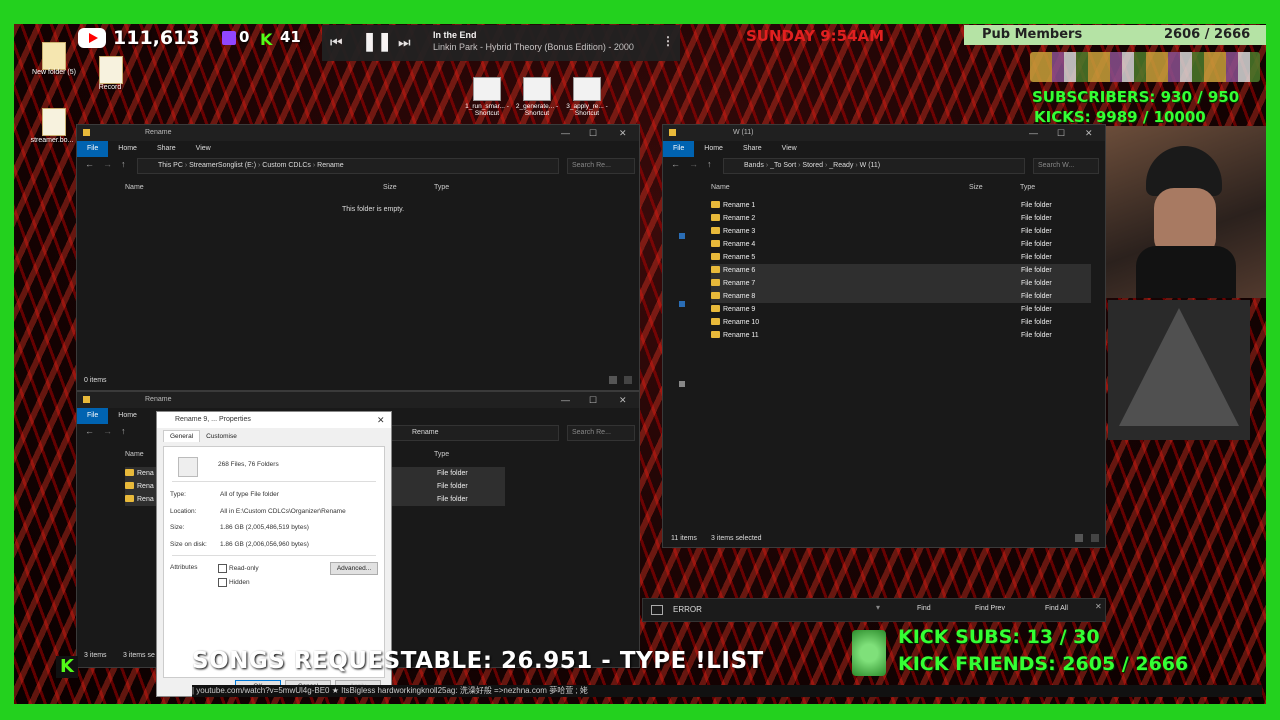 The height and width of the screenshot is (720, 1280). I want to click on list-item: Rename 4 File folder, so click(901, 244).